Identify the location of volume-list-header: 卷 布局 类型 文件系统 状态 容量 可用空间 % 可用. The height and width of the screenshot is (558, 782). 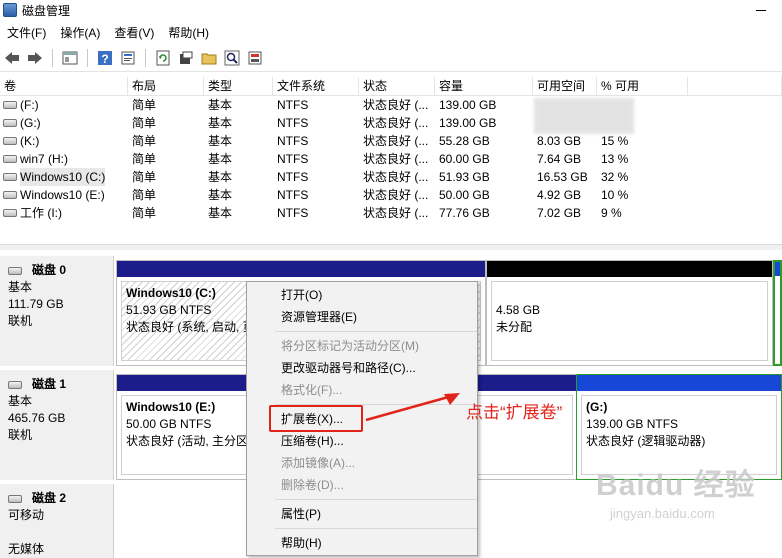
(391, 86).